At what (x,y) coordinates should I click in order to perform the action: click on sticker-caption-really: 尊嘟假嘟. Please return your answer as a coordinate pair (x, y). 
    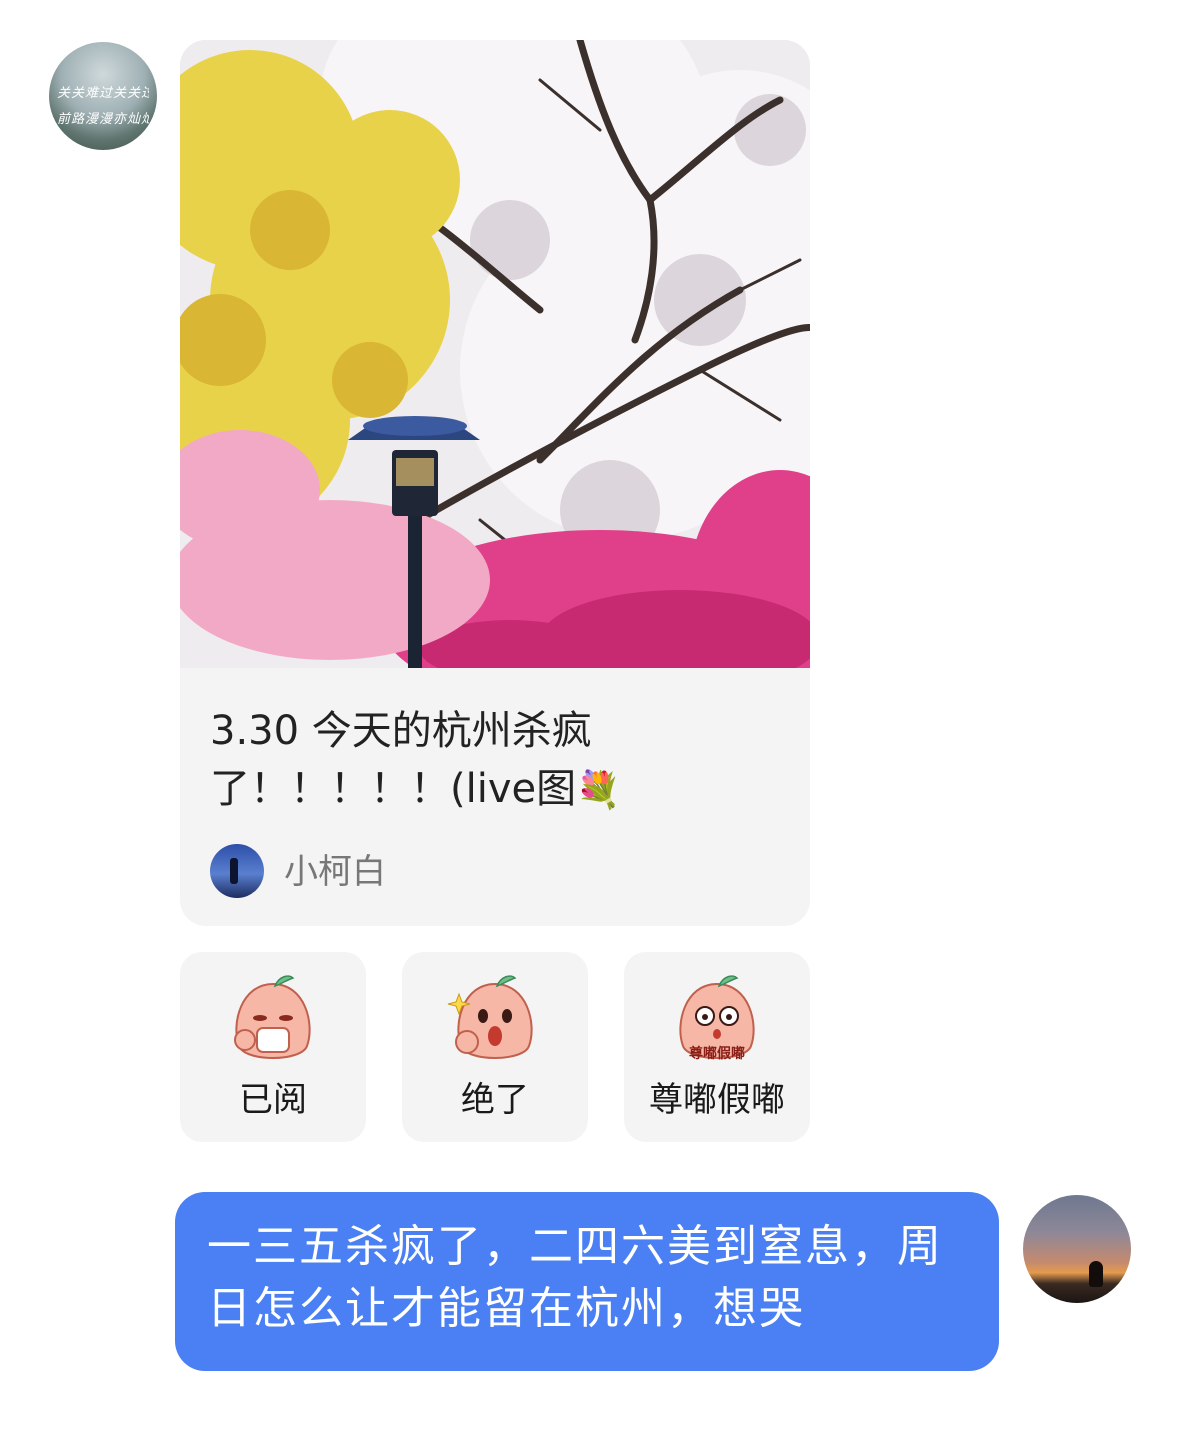
    Looking at the image, I should click on (717, 1053).